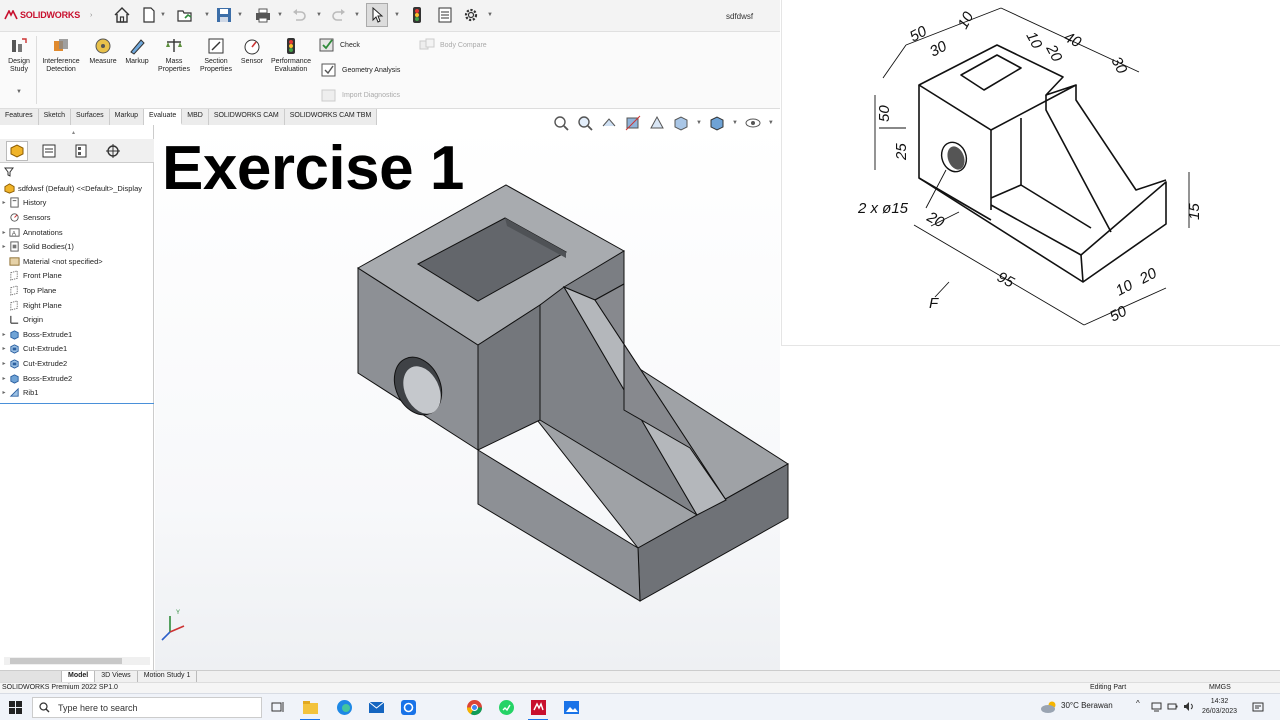 Image resolution: width=1280 pixels, height=720 pixels. I want to click on geometry-analysis-button: Geometry Analysis, so click(360, 70).